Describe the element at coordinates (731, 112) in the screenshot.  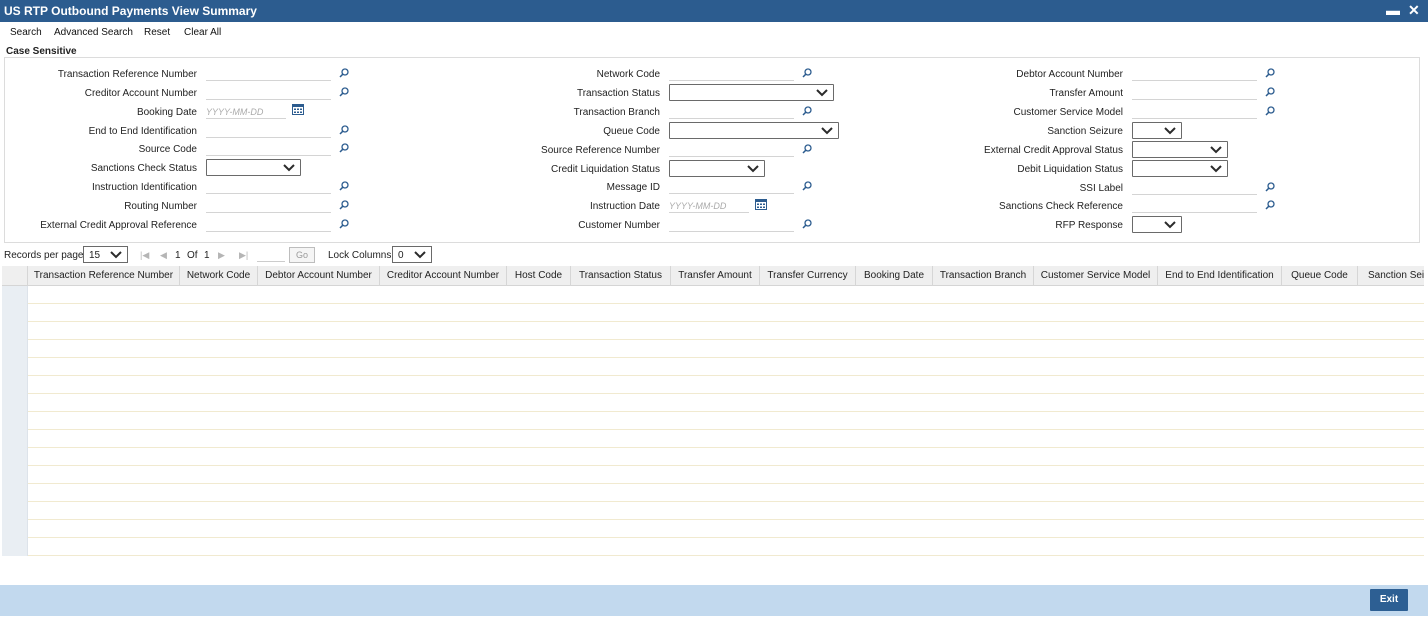
I see `transaction-branch-input` at that location.